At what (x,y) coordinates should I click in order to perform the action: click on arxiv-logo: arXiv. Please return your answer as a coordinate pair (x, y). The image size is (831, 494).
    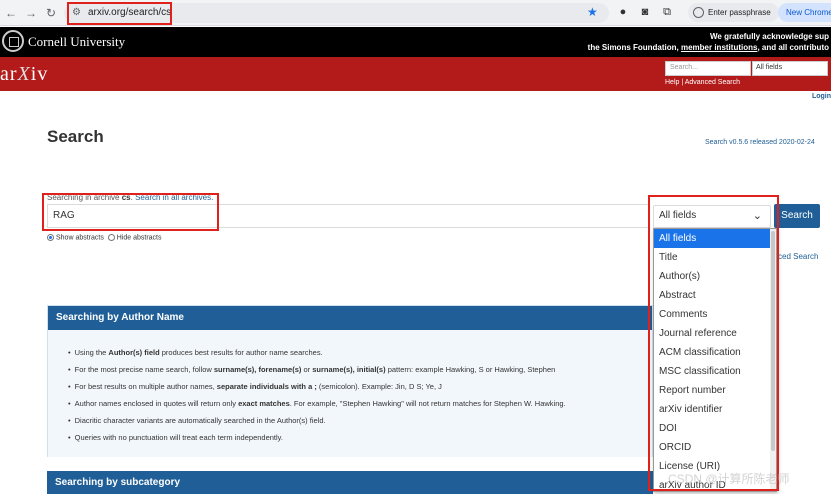
    Looking at the image, I should click on (24, 74).